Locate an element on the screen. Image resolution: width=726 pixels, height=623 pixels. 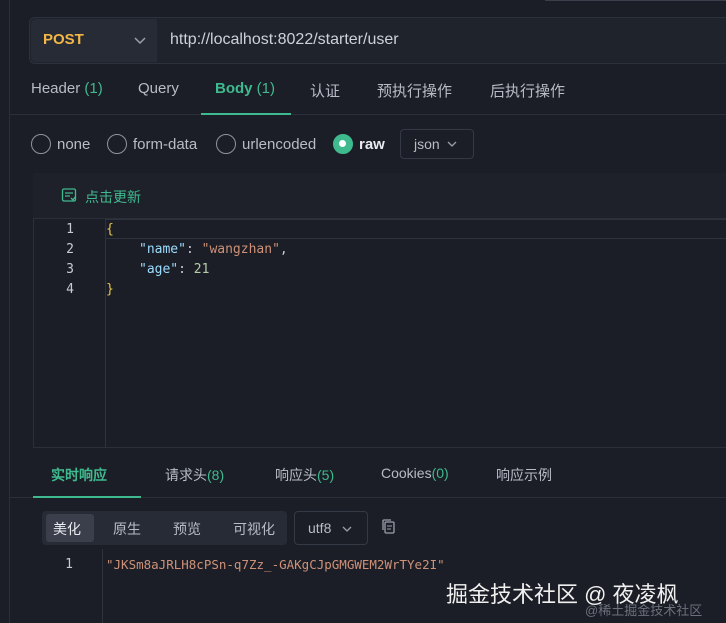
refresh-button: 点击更新 is located at coordinates (113, 197).